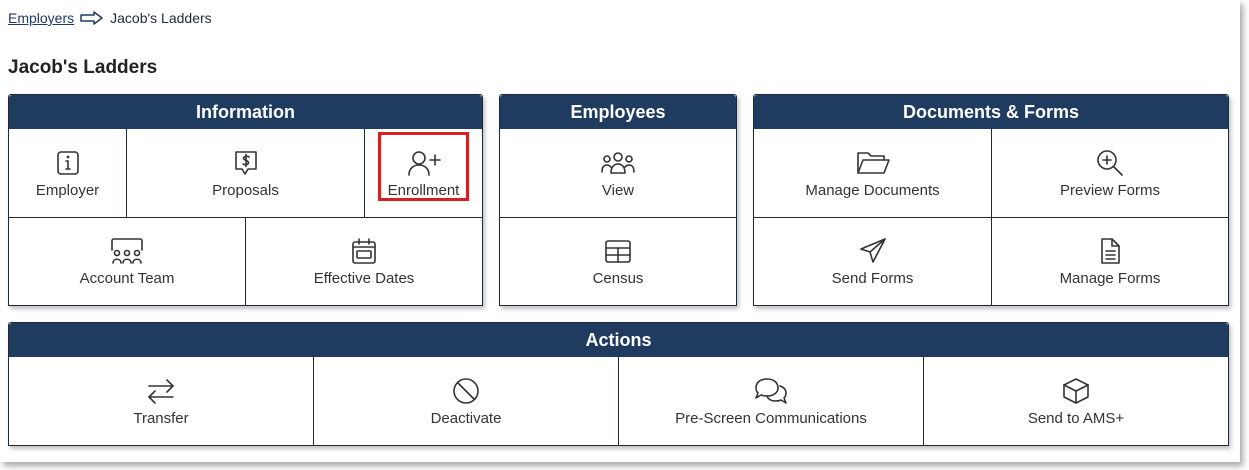 The width and height of the screenshot is (1249, 470). What do you see at coordinates (1110, 251) in the screenshot?
I see `document-icon` at bounding box center [1110, 251].